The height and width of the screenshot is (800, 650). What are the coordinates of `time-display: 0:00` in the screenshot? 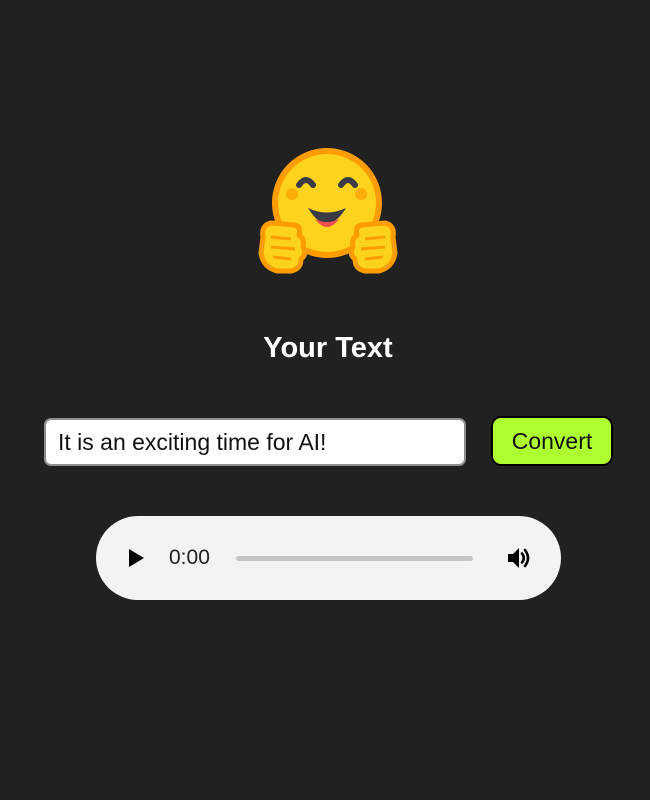 It's located at (189, 557).